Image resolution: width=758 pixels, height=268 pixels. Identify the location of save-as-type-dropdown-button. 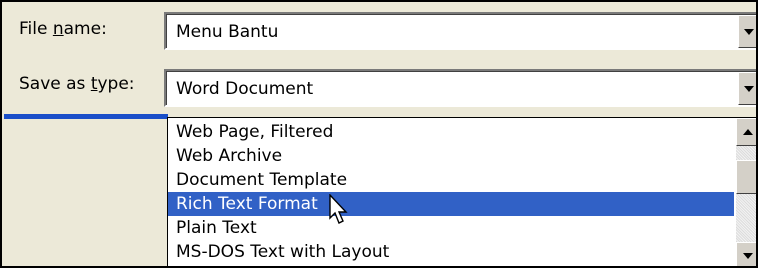
(747, 88).